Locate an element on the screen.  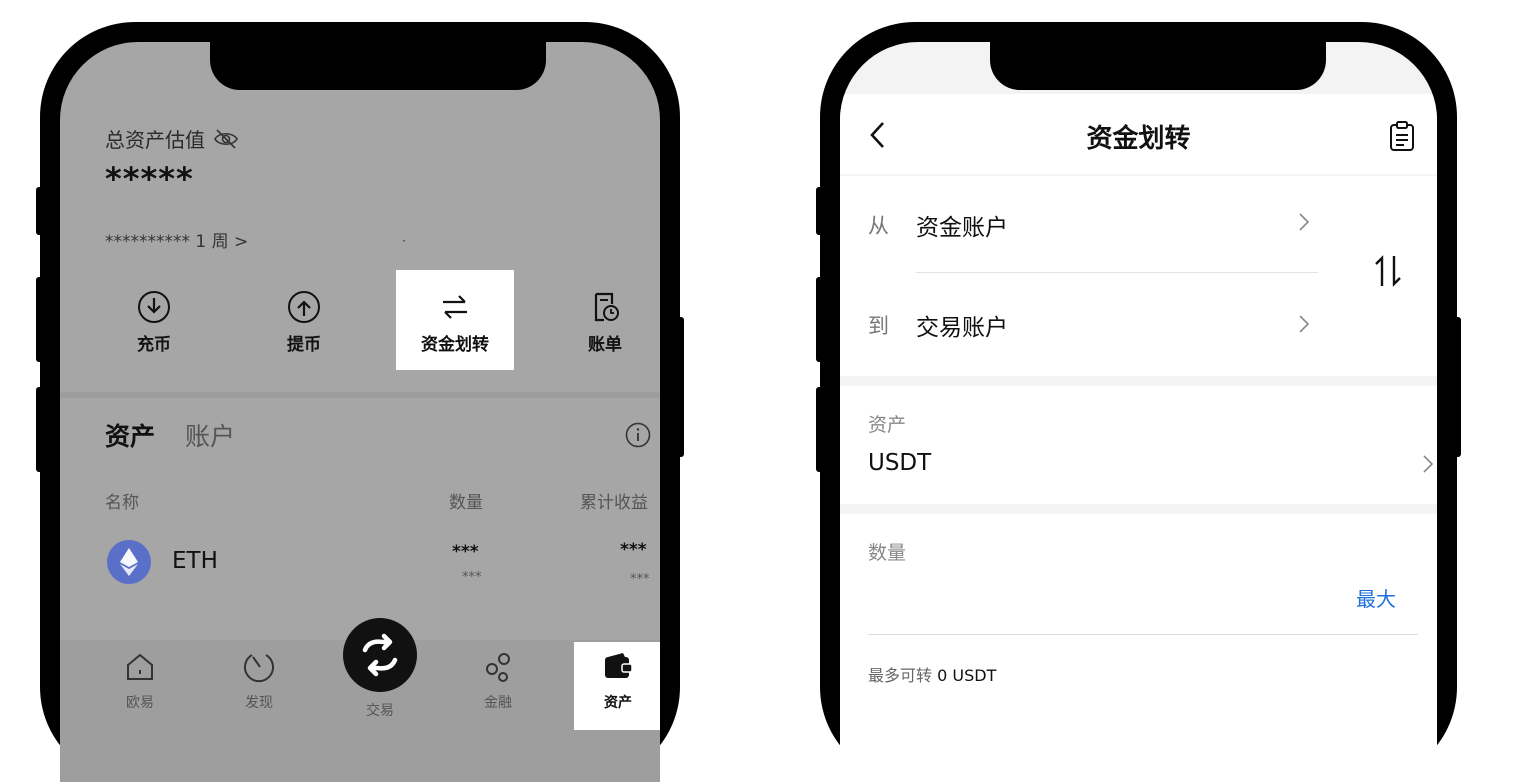
page-title: 资金划转 is located at coordinates (1138, 139).